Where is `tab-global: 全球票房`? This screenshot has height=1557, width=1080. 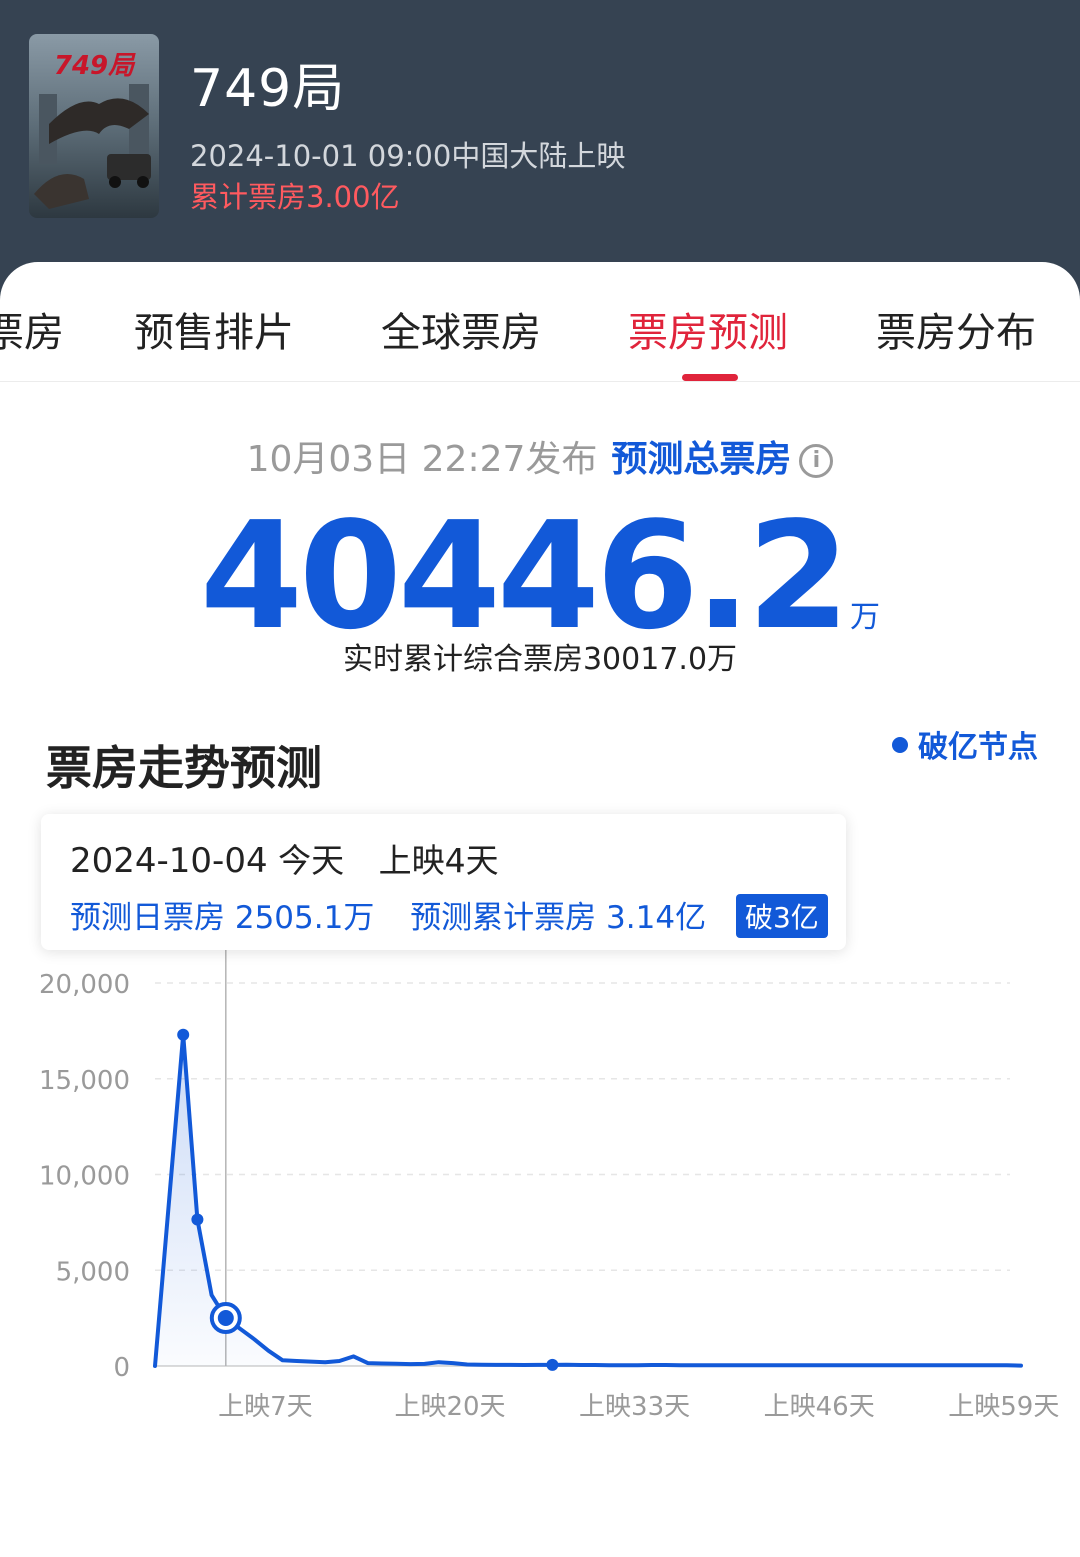 tab-global: 全球票房 is located at coordinates (461, 329).